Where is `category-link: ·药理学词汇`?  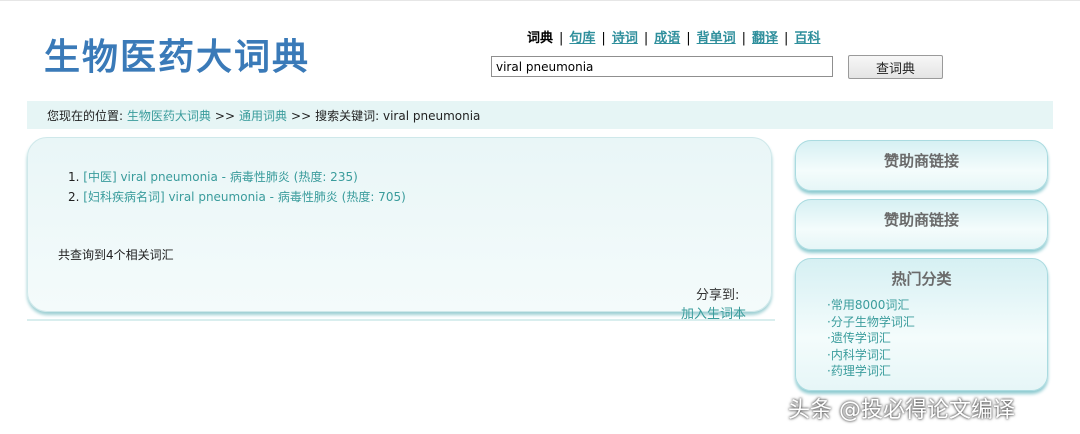 category-link: ·药理学词汇 is located at coordinates (859, 371).